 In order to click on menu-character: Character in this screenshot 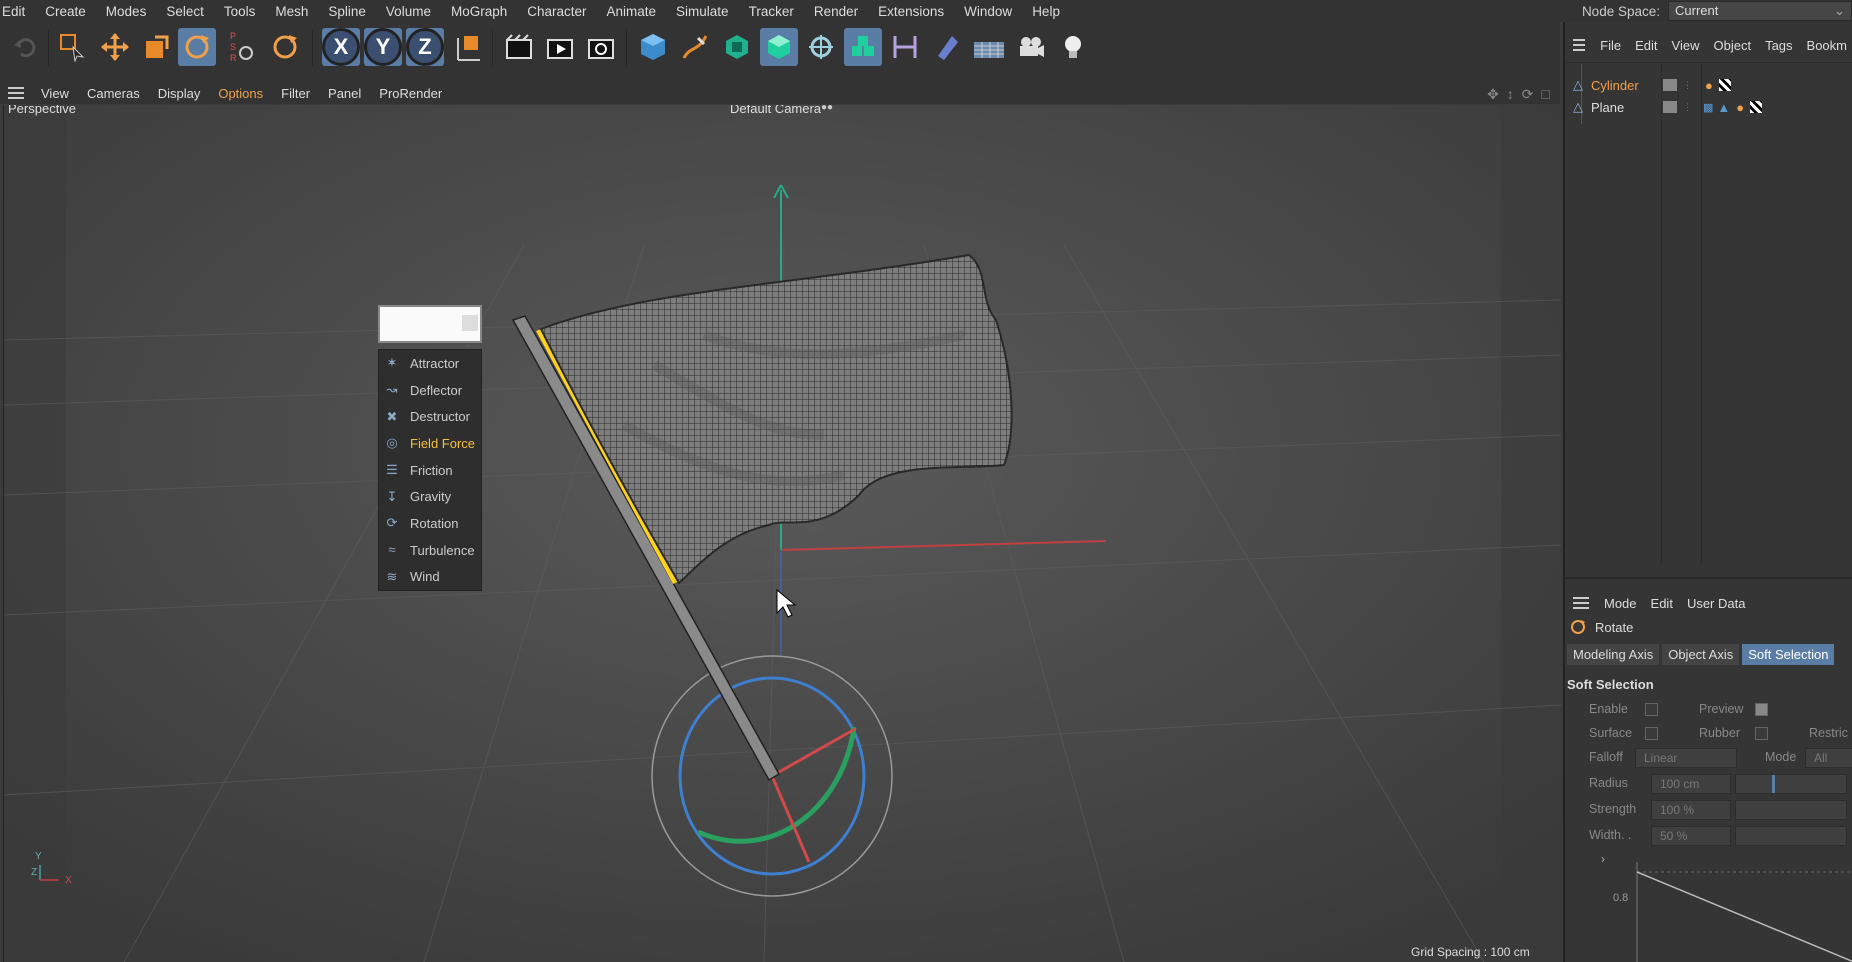, I will do `click(557, 11)`.